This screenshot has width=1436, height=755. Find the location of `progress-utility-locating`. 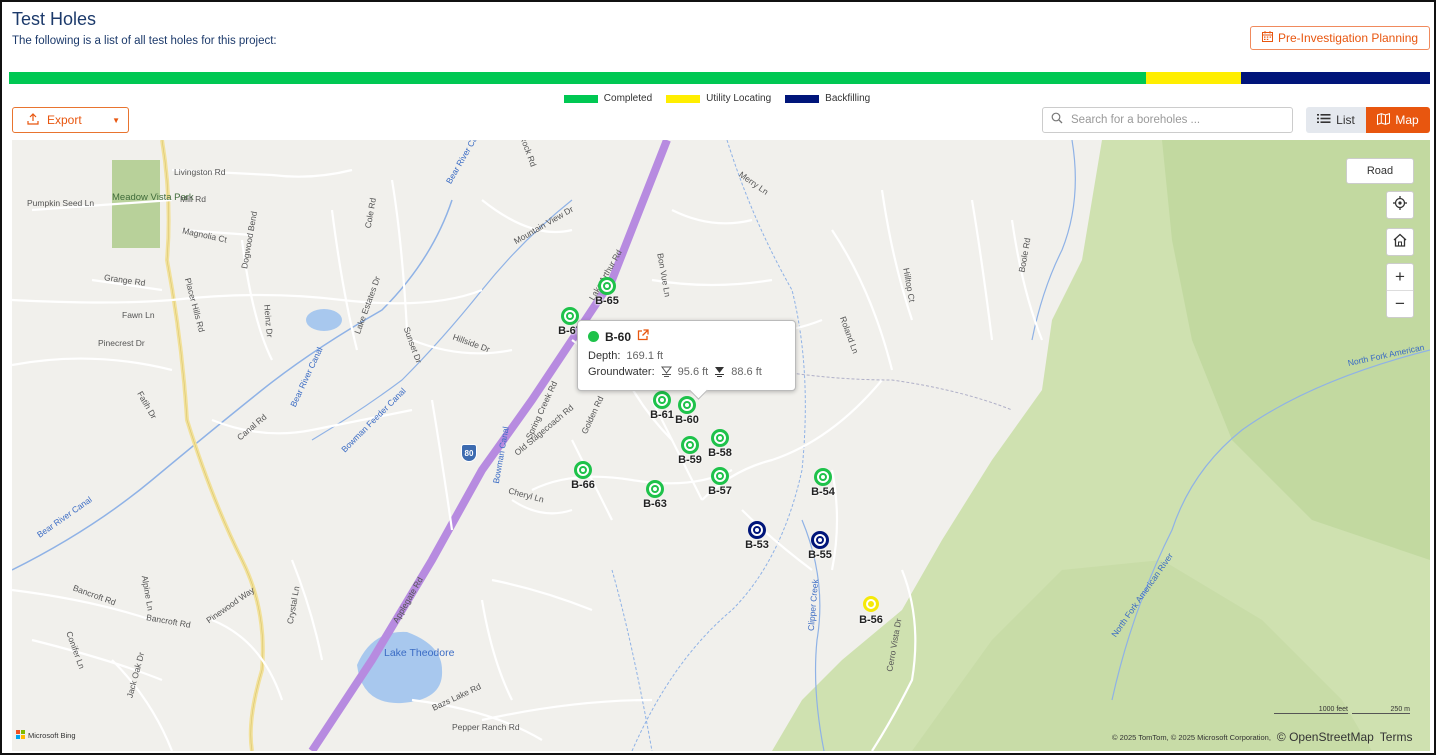

progress-utility-locating is located at coordinates (1193, 78).